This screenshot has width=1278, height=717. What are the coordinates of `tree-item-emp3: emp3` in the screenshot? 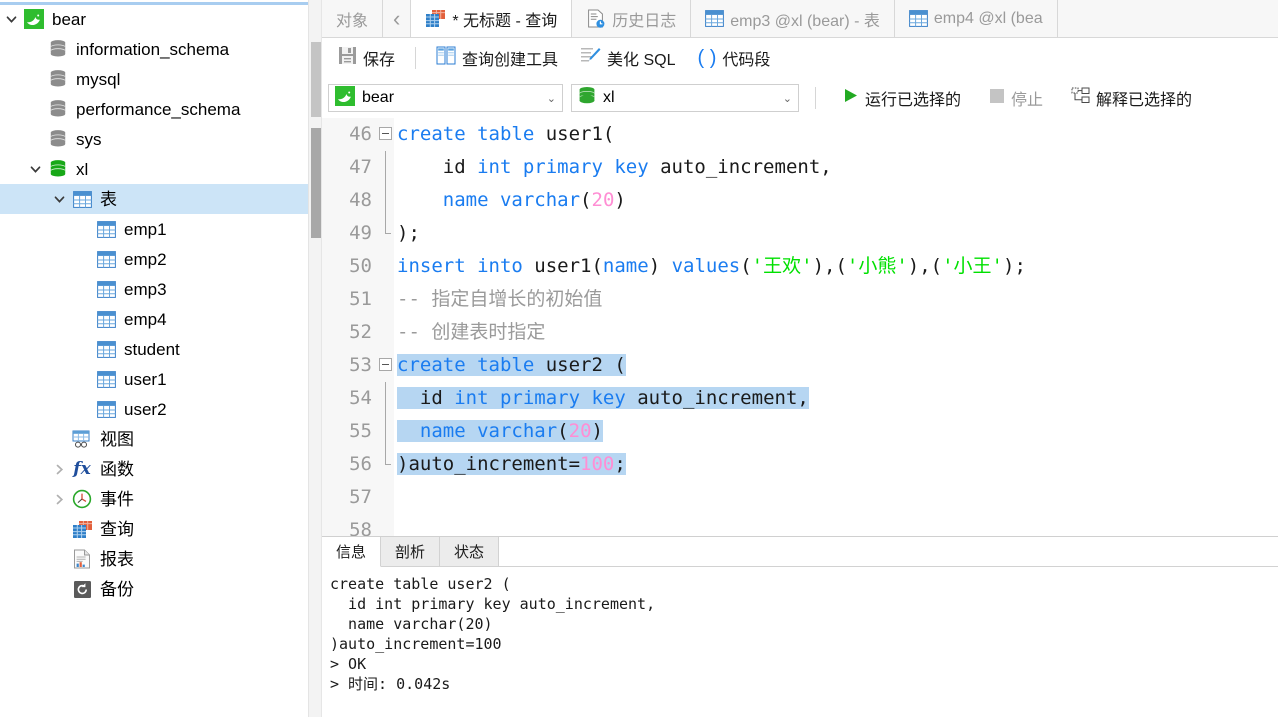 It's located at (161, 289).